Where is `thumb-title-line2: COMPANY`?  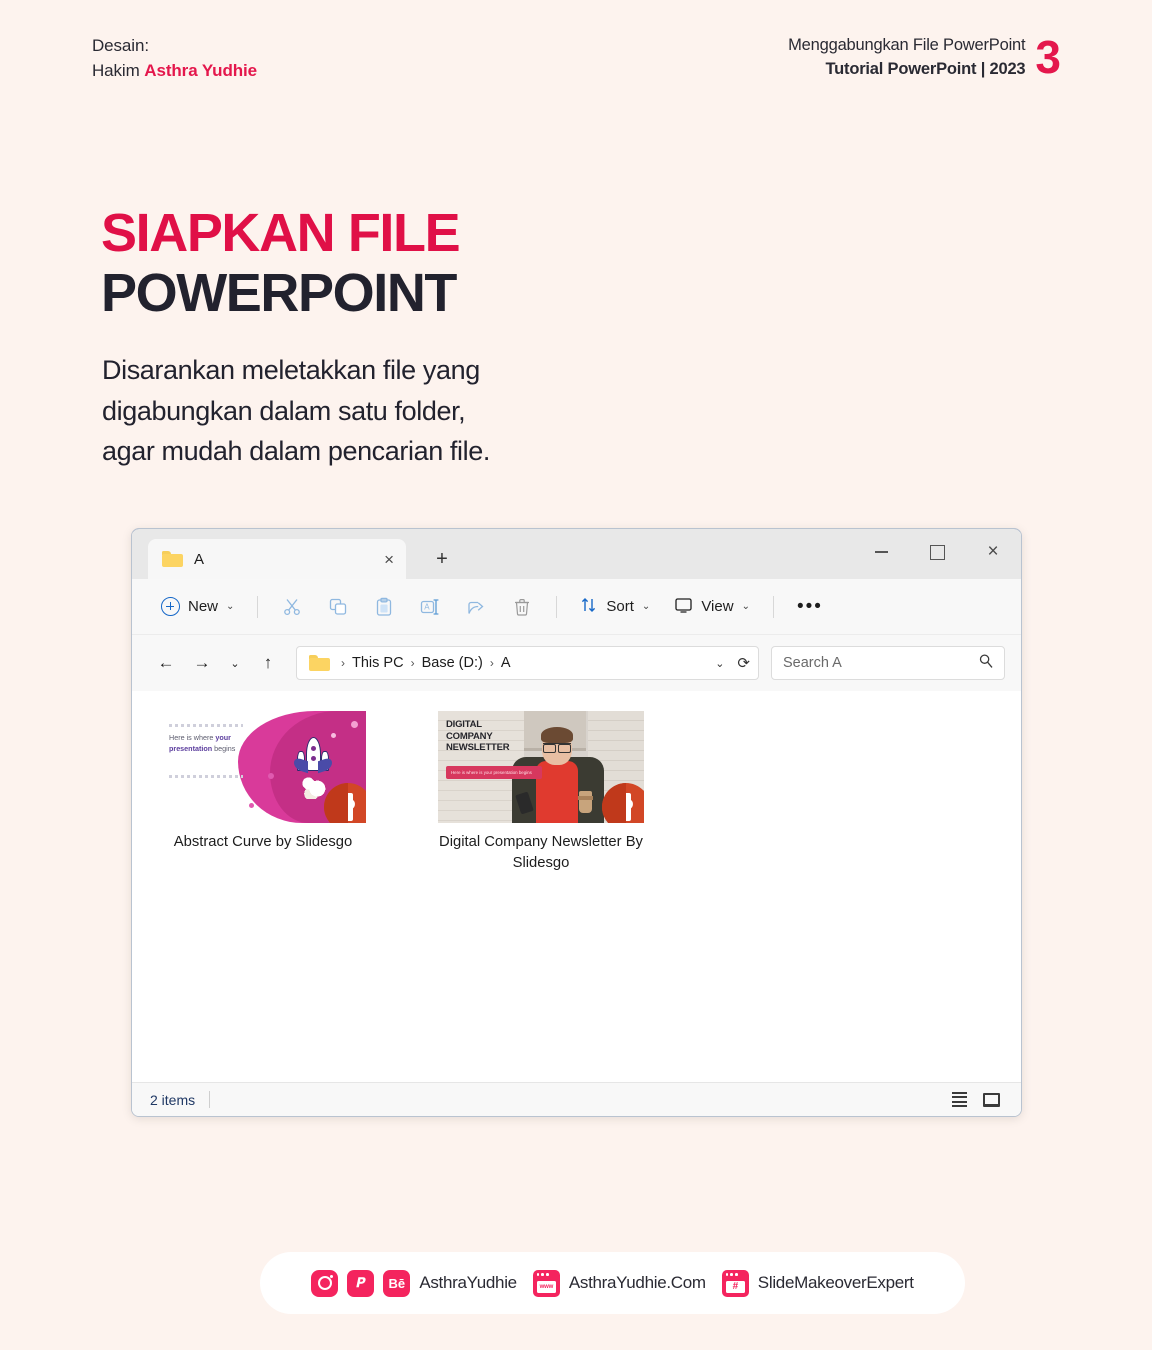
thumb-title-line2: COMPANY is located at coordinates (469, 736).